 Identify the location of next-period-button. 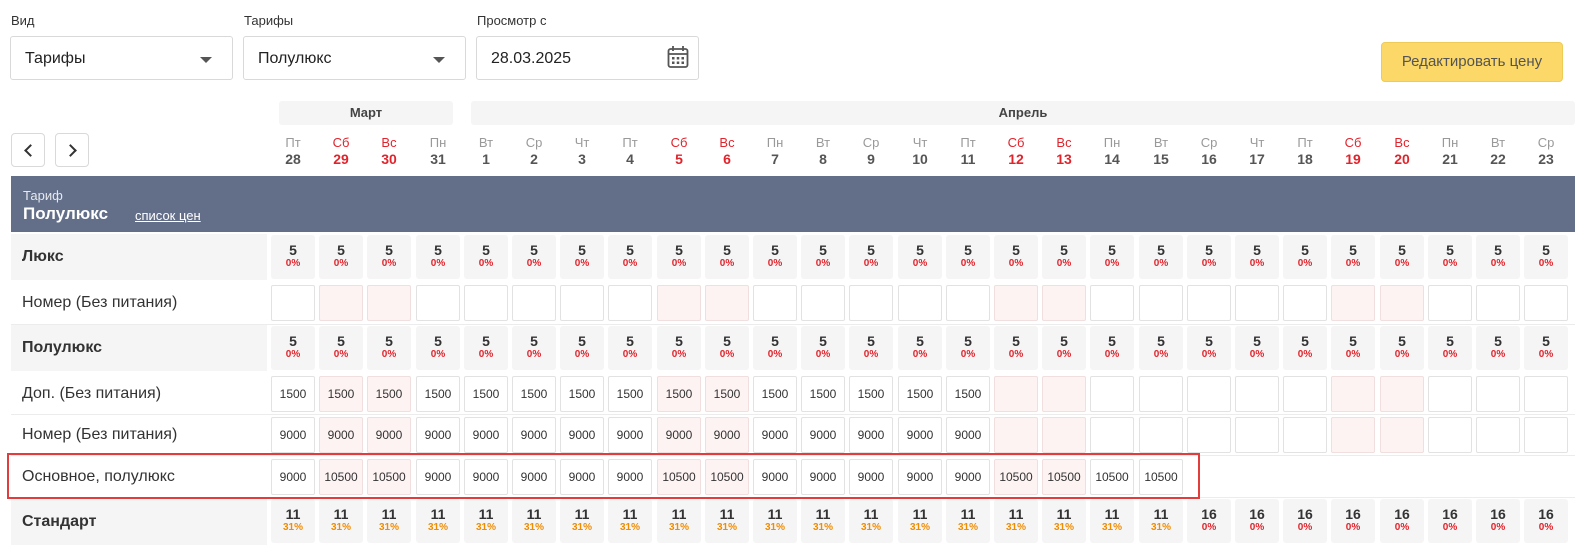
(72, 150).